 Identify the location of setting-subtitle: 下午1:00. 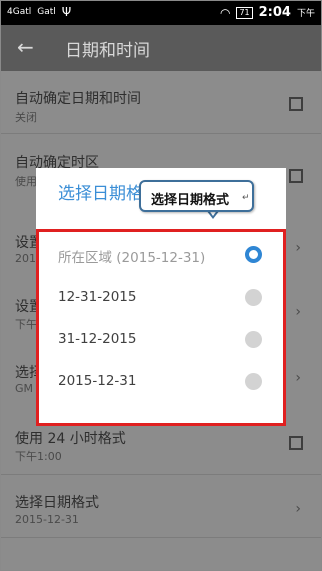
(38, 456).